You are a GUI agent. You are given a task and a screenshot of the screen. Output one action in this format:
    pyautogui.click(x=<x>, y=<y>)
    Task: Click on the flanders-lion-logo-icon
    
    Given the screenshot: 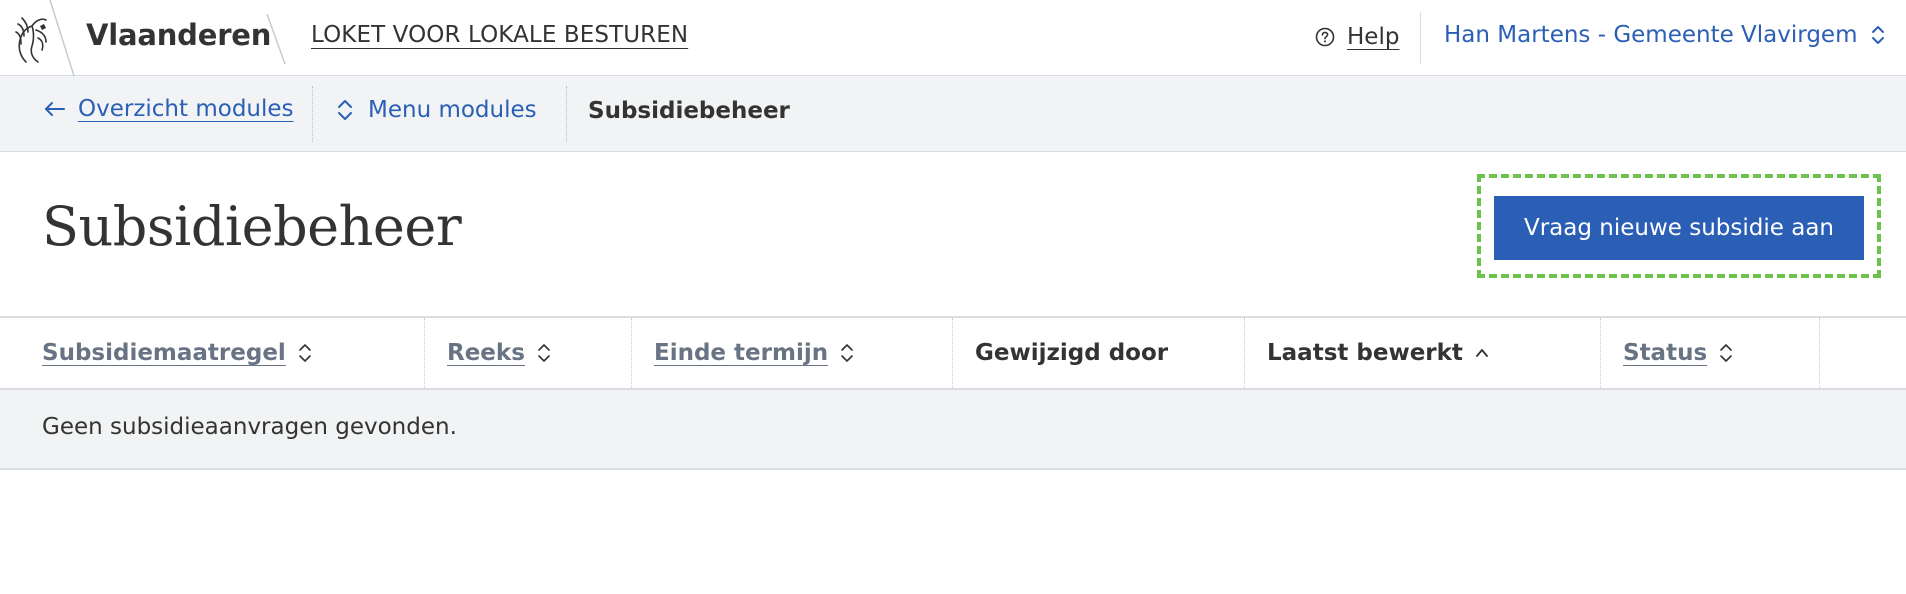 What is the action you would take?
    pyautogui.click(x=32, y=38)
    